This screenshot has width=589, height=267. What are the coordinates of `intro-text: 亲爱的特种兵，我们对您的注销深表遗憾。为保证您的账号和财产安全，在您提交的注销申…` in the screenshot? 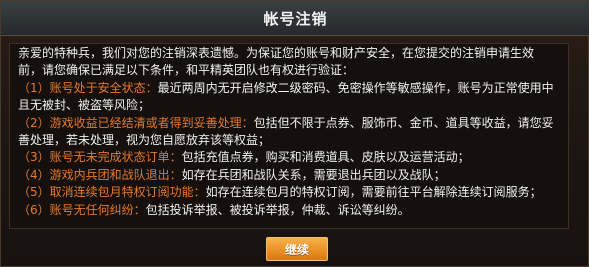 It's located at (276, 62).